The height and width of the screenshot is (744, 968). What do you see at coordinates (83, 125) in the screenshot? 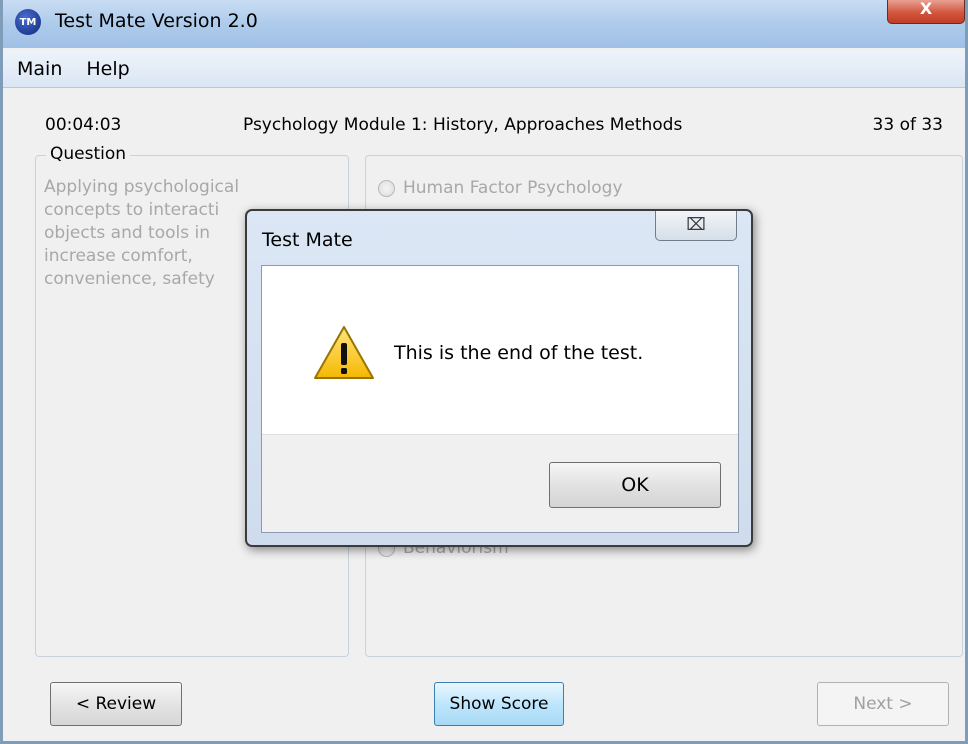
I see `timer: 00:04:03` at bounding box center [83, 125].